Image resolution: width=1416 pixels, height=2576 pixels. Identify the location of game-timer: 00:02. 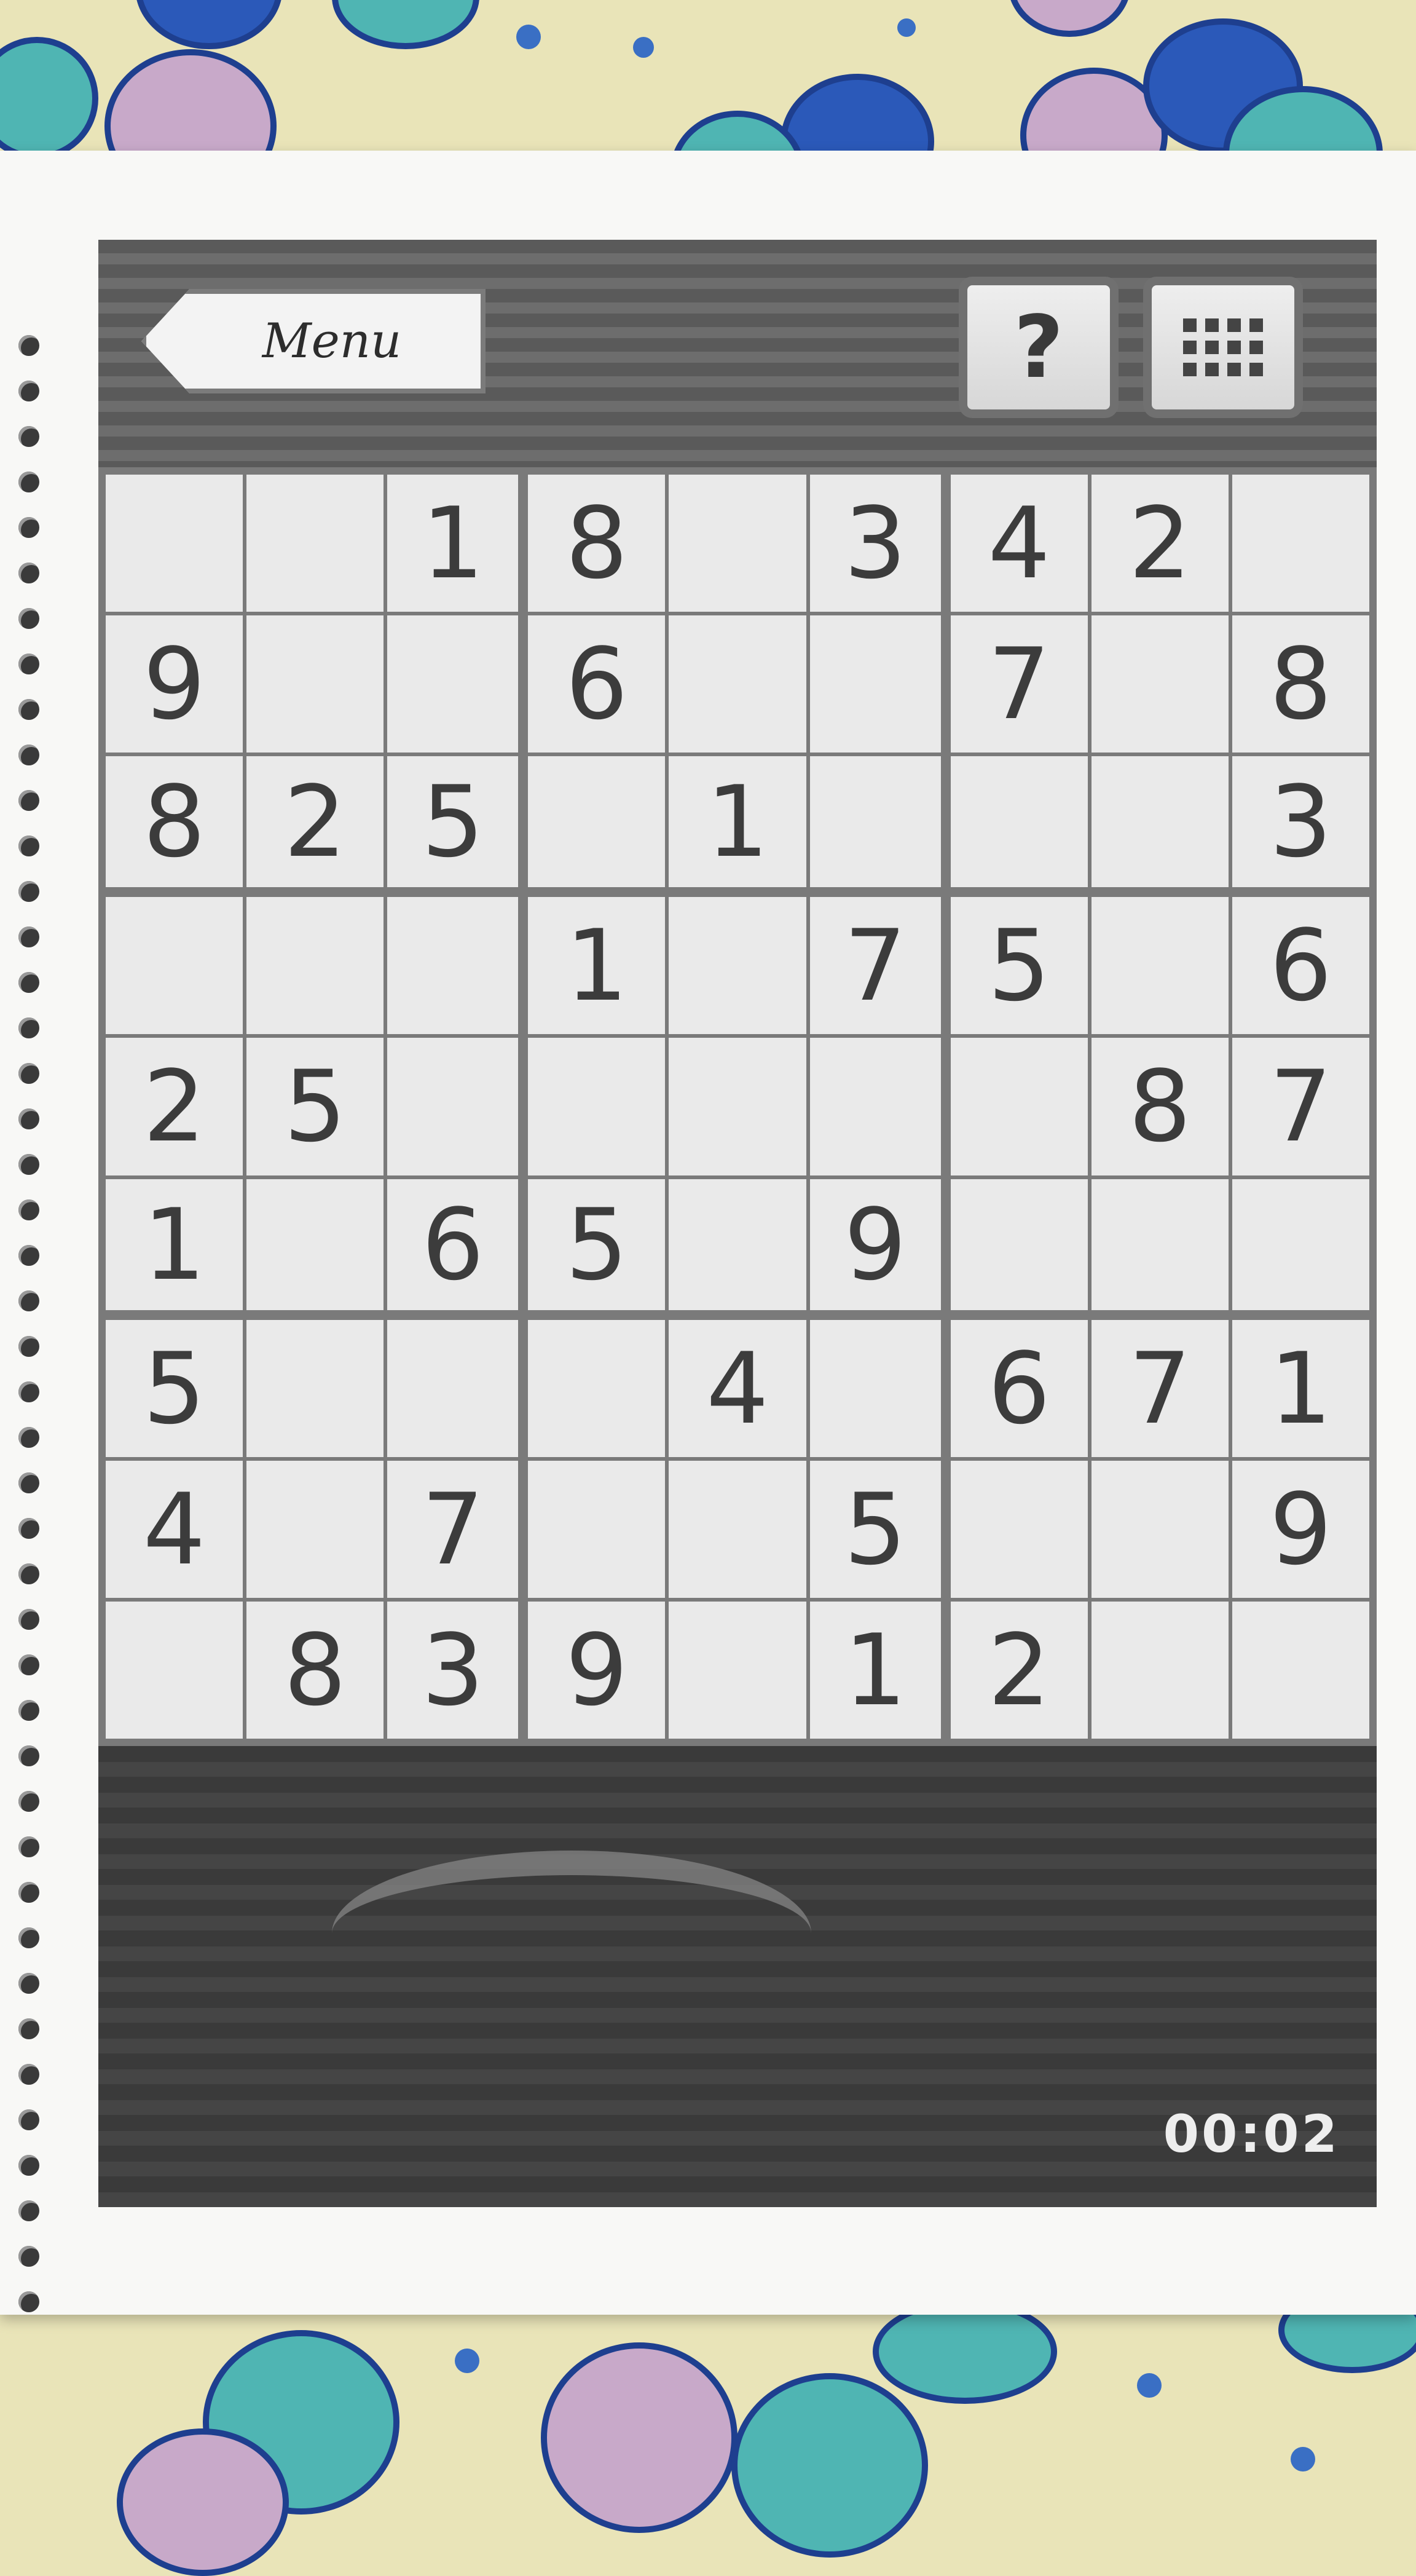
(1252, 2134).